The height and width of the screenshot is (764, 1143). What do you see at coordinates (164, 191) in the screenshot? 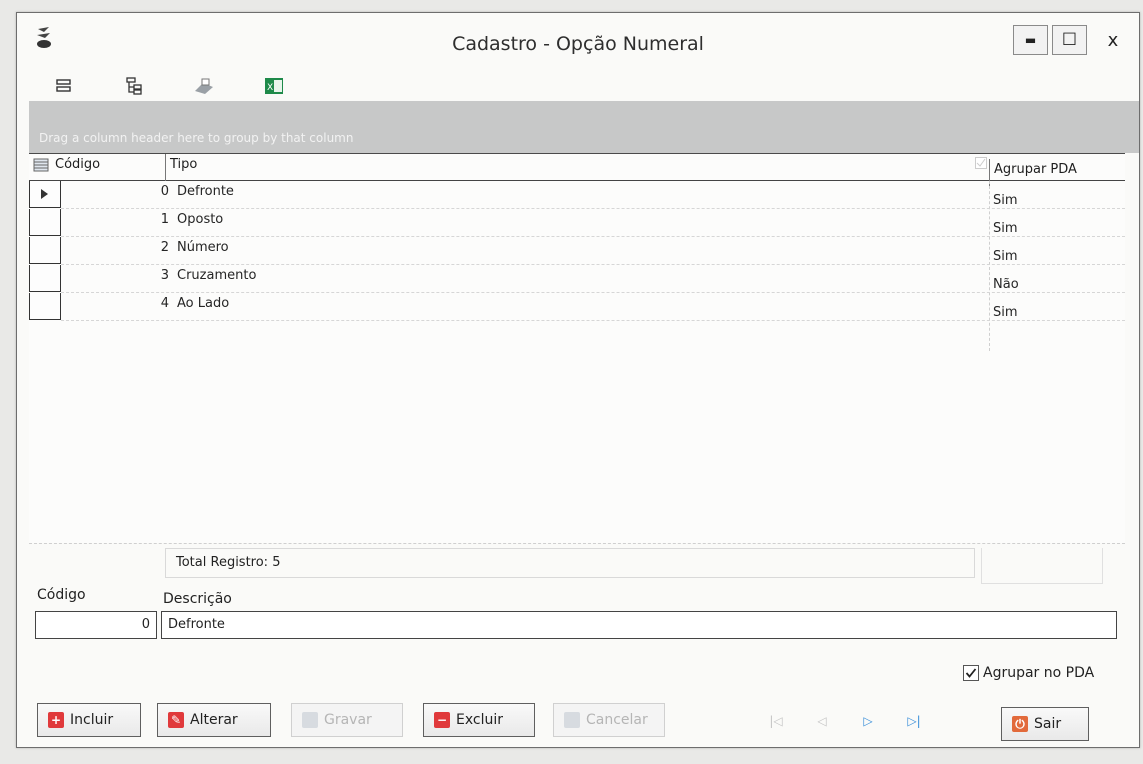
I see `cell-codigo: 0` at bounding box center [164, 191].